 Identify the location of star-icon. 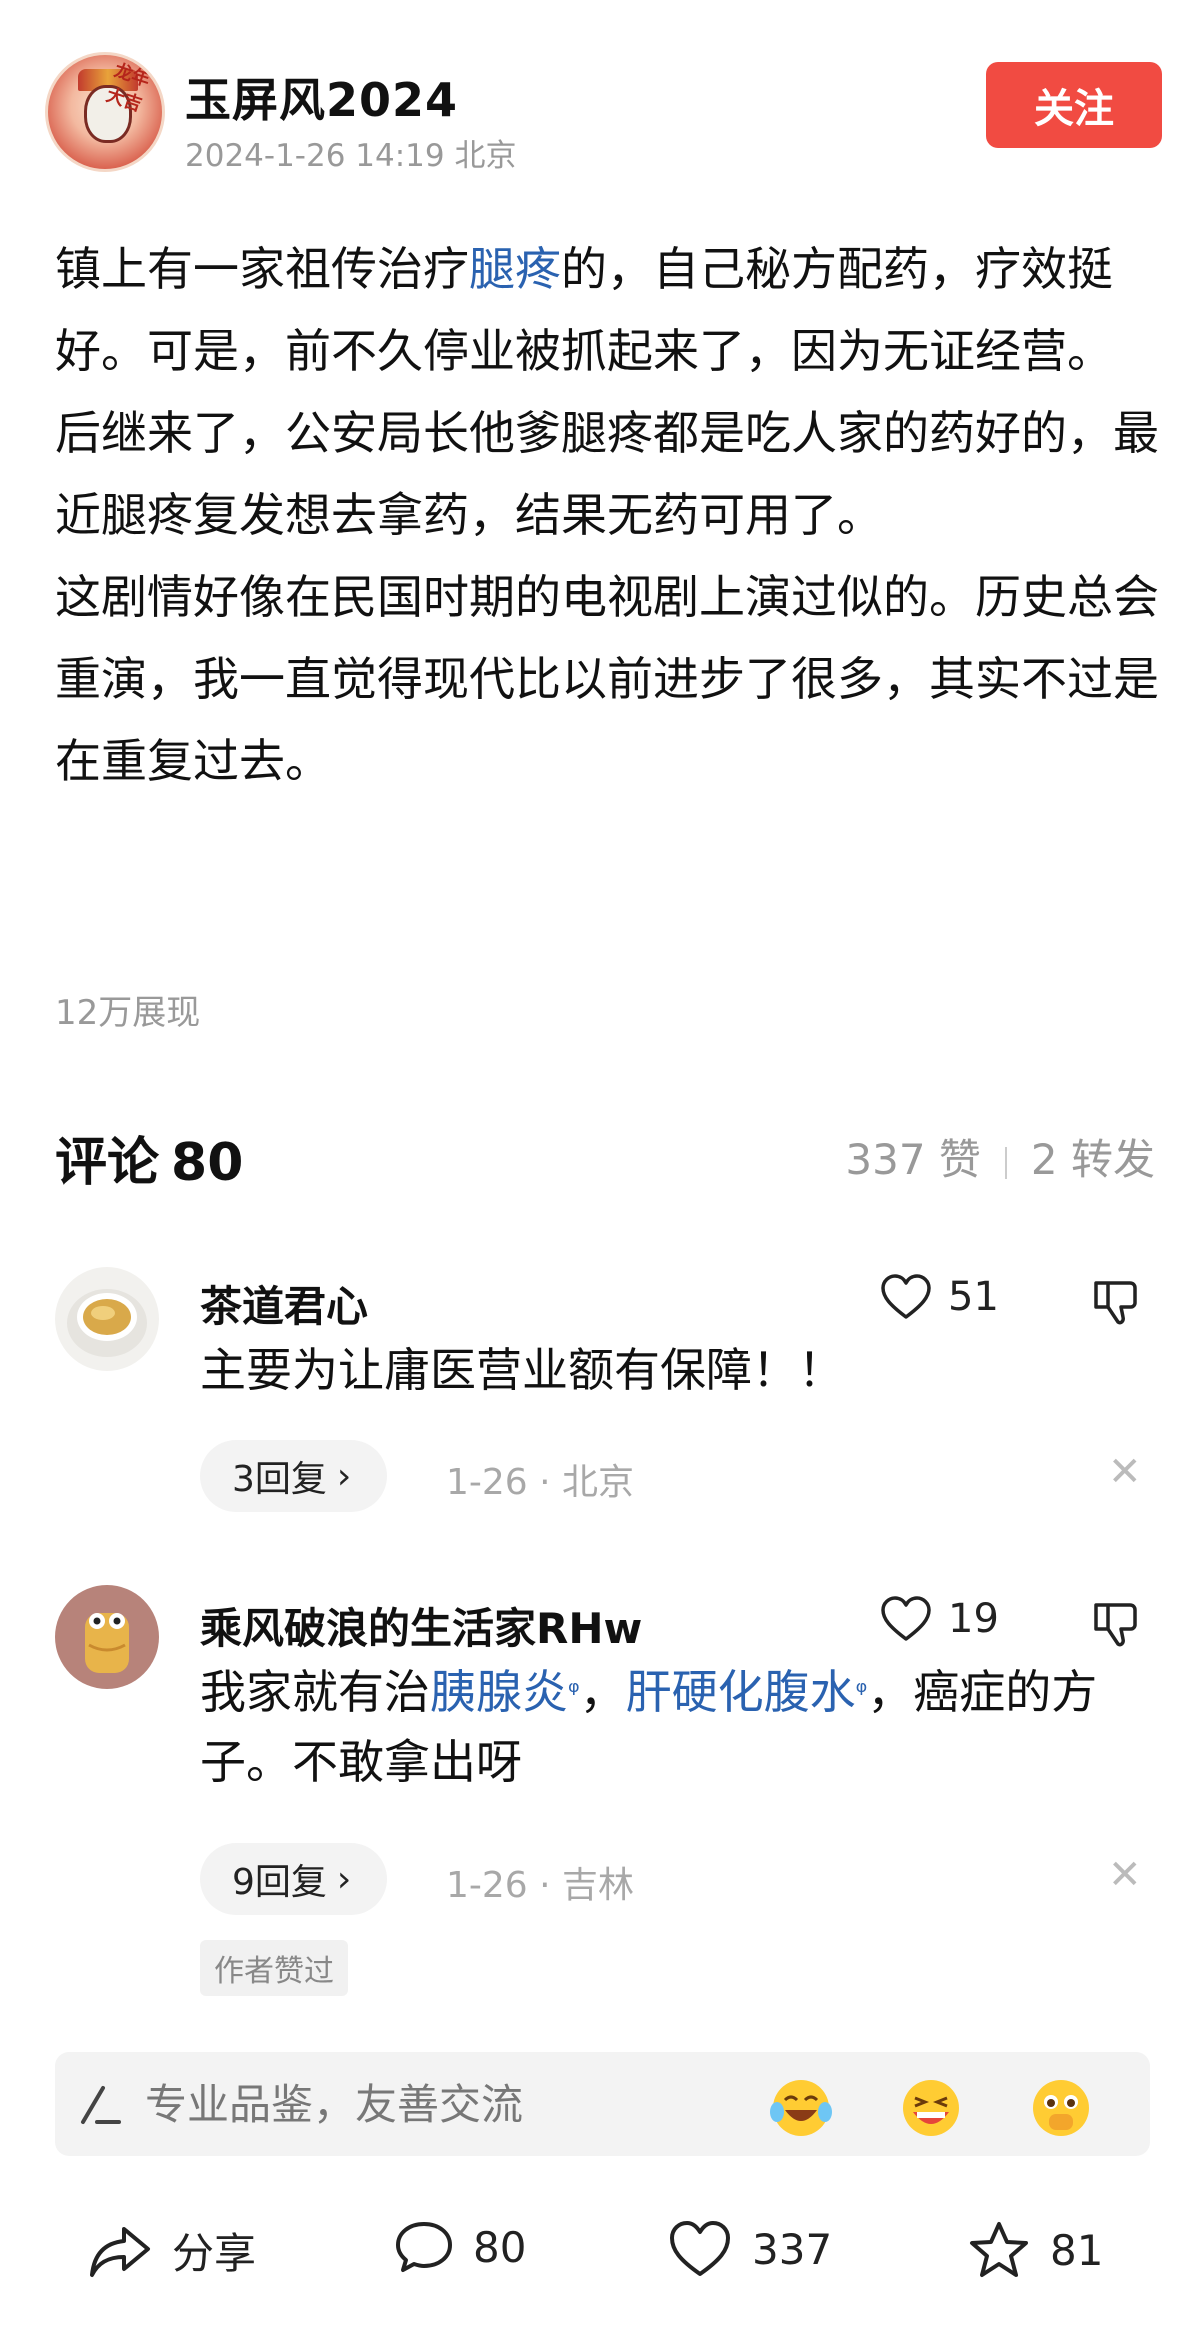
(999, 2249).